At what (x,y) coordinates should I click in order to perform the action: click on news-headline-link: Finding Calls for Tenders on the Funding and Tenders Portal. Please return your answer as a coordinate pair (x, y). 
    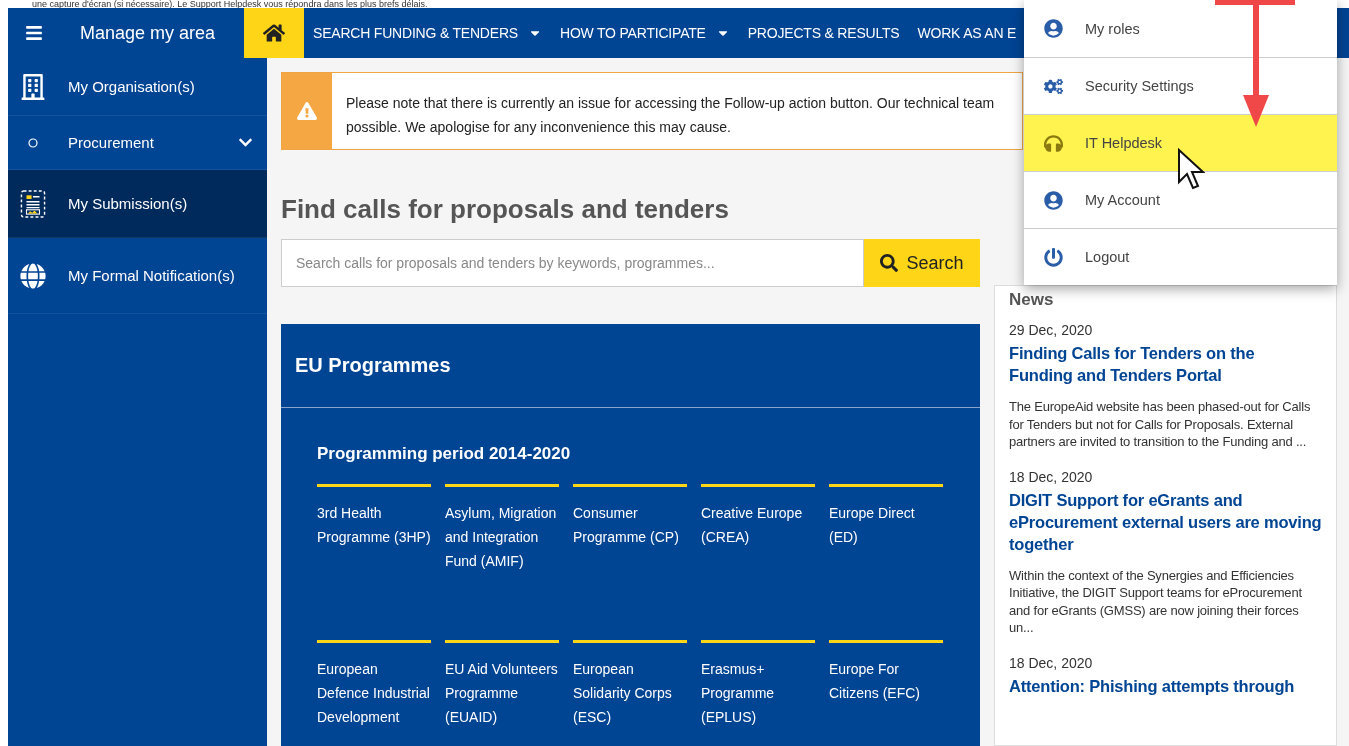
    Looking at the image, I should click on (1165, 364).